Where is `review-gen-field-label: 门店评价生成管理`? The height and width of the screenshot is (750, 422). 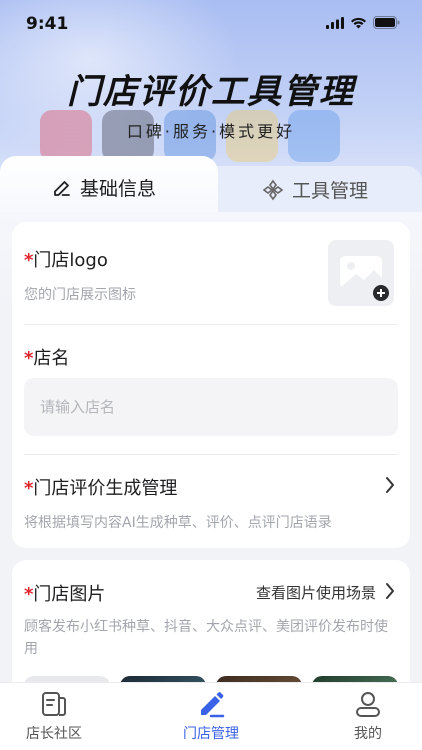
review-gen-field-label: 门店评价生成管理 is located at coordinates (105, 488).